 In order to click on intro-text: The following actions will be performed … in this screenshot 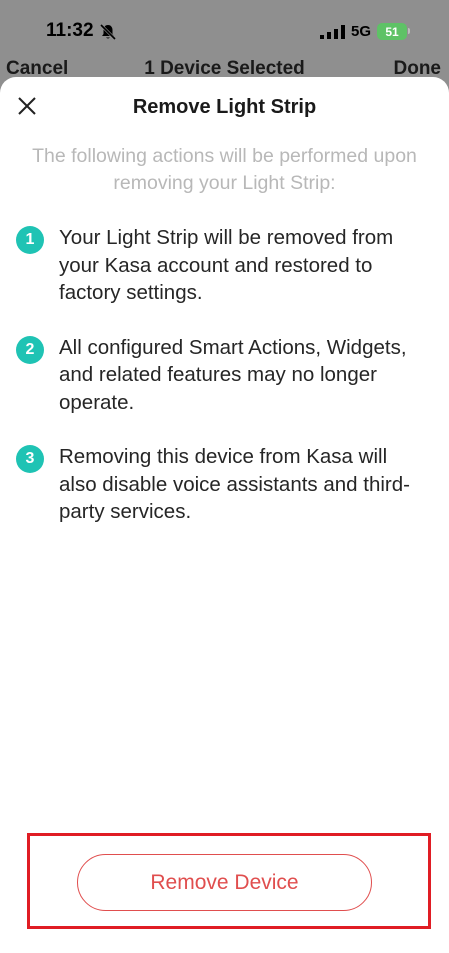, I will do `click(224, 169)`.